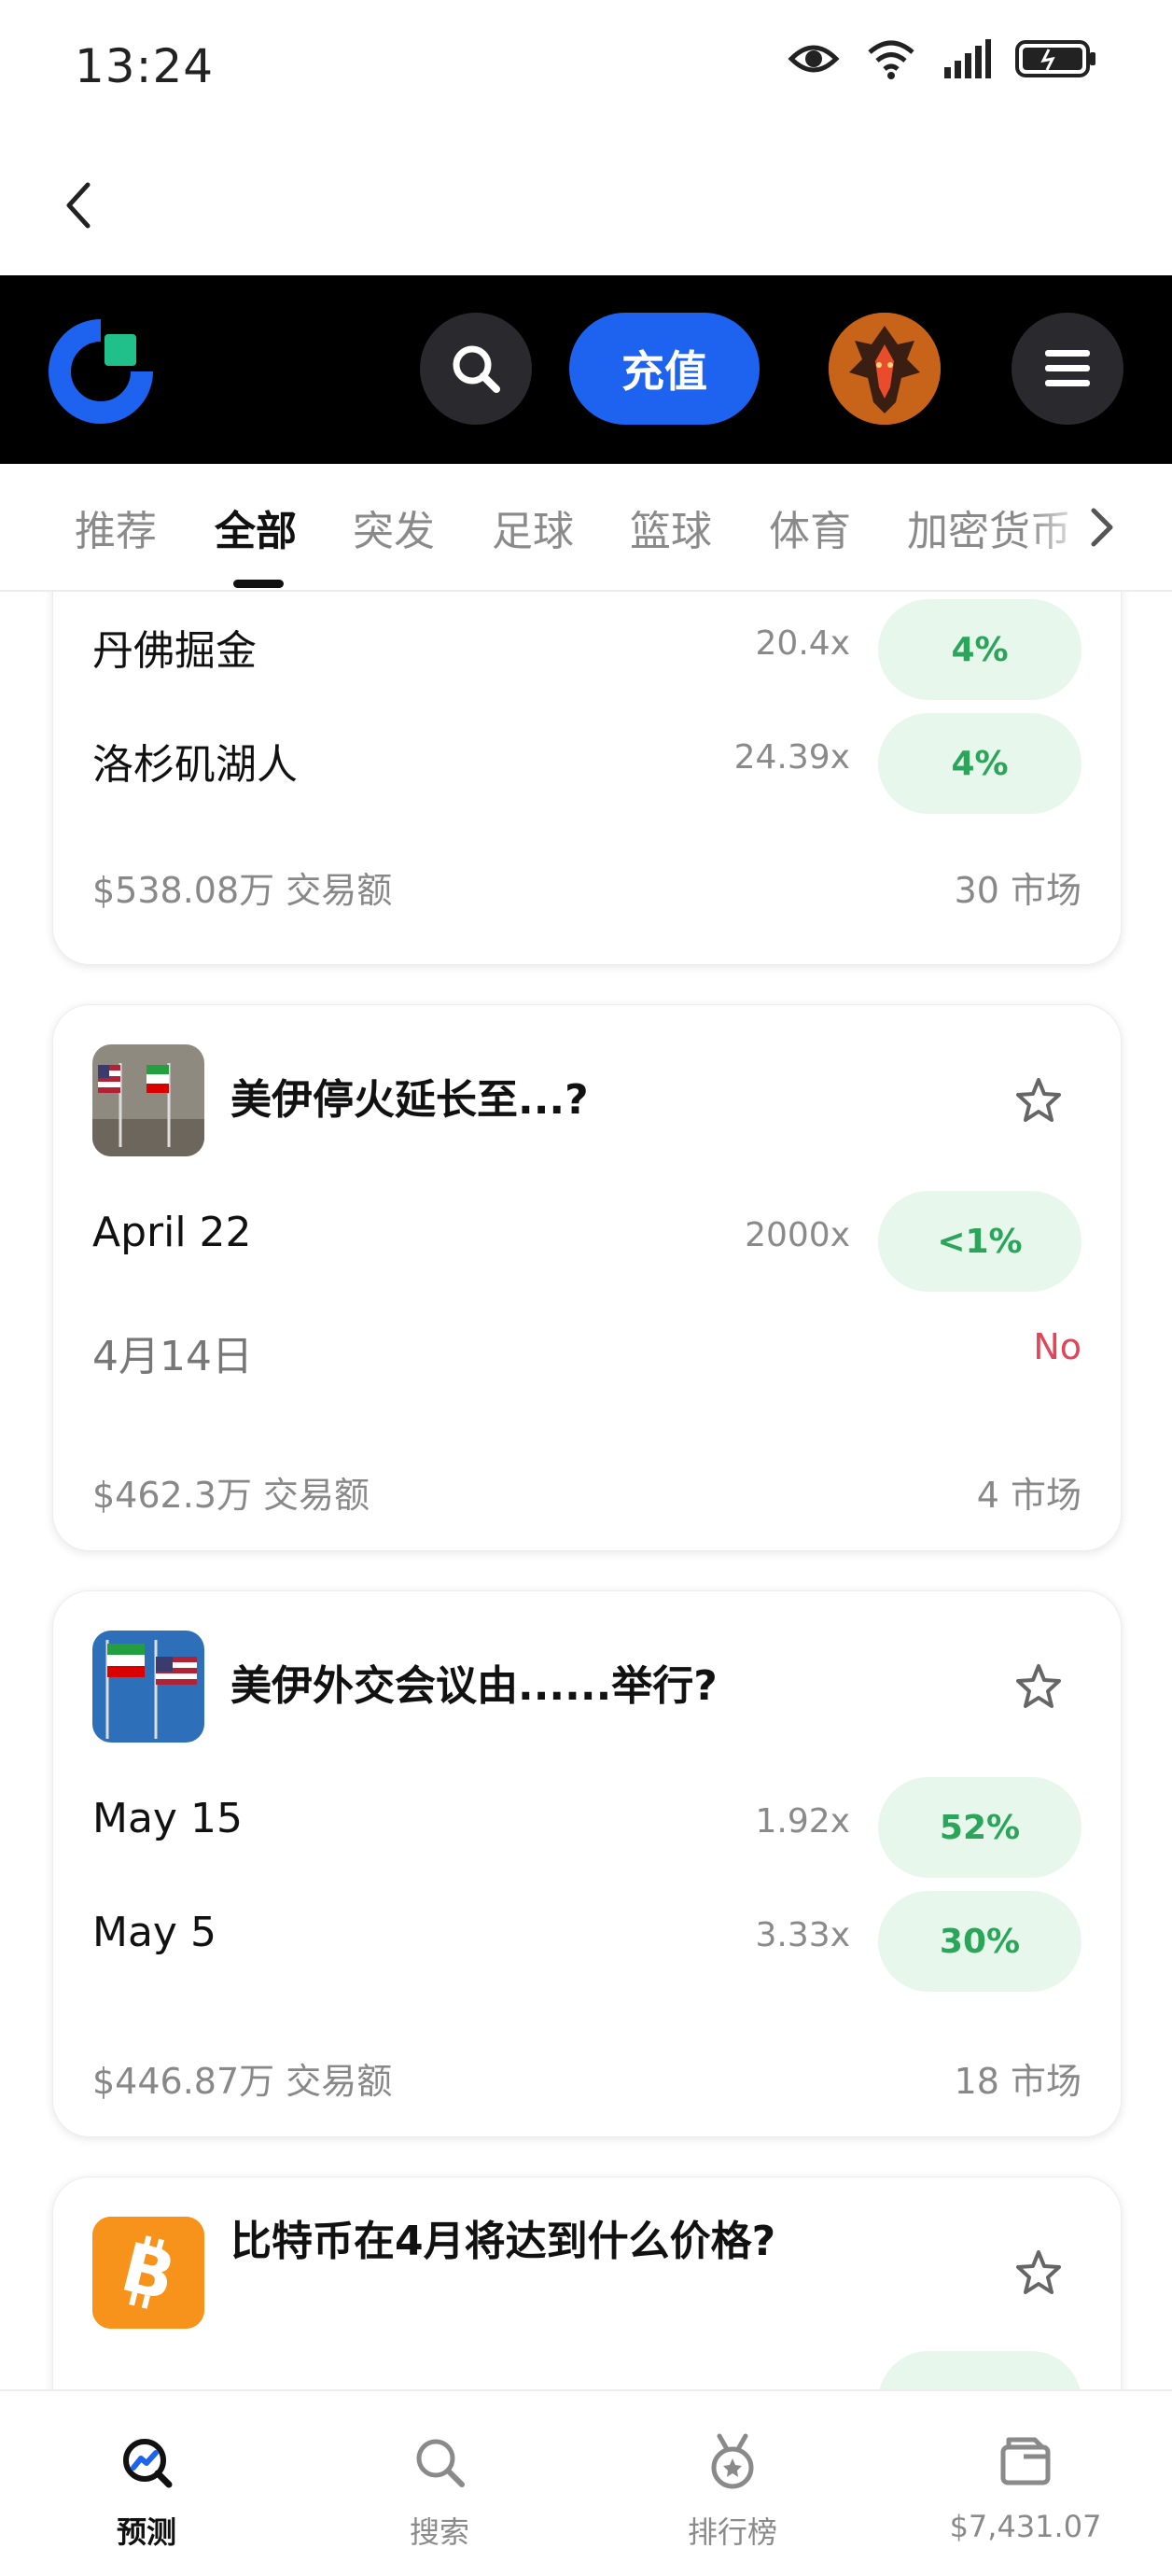  I want to click on market-count: 4 市场, so click(1028, 1495).